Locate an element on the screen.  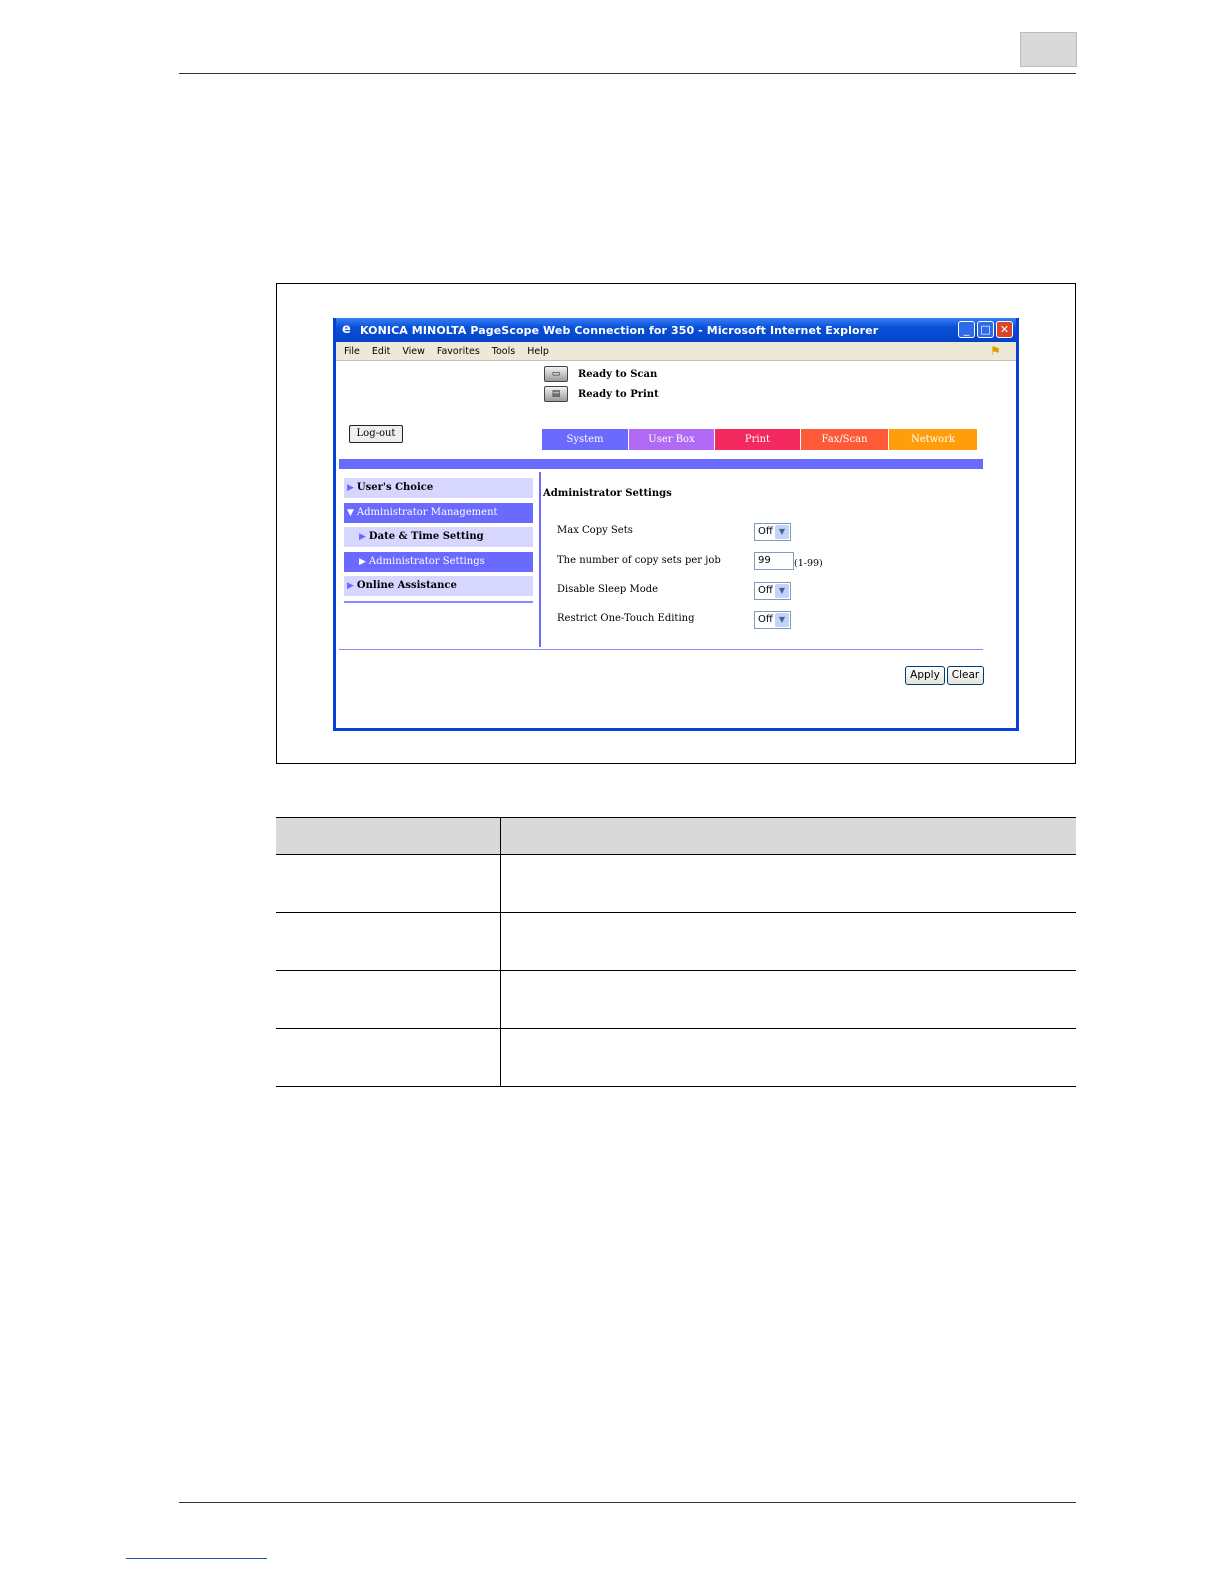
logout-button: Log-out is located at coordinates (376, 434).